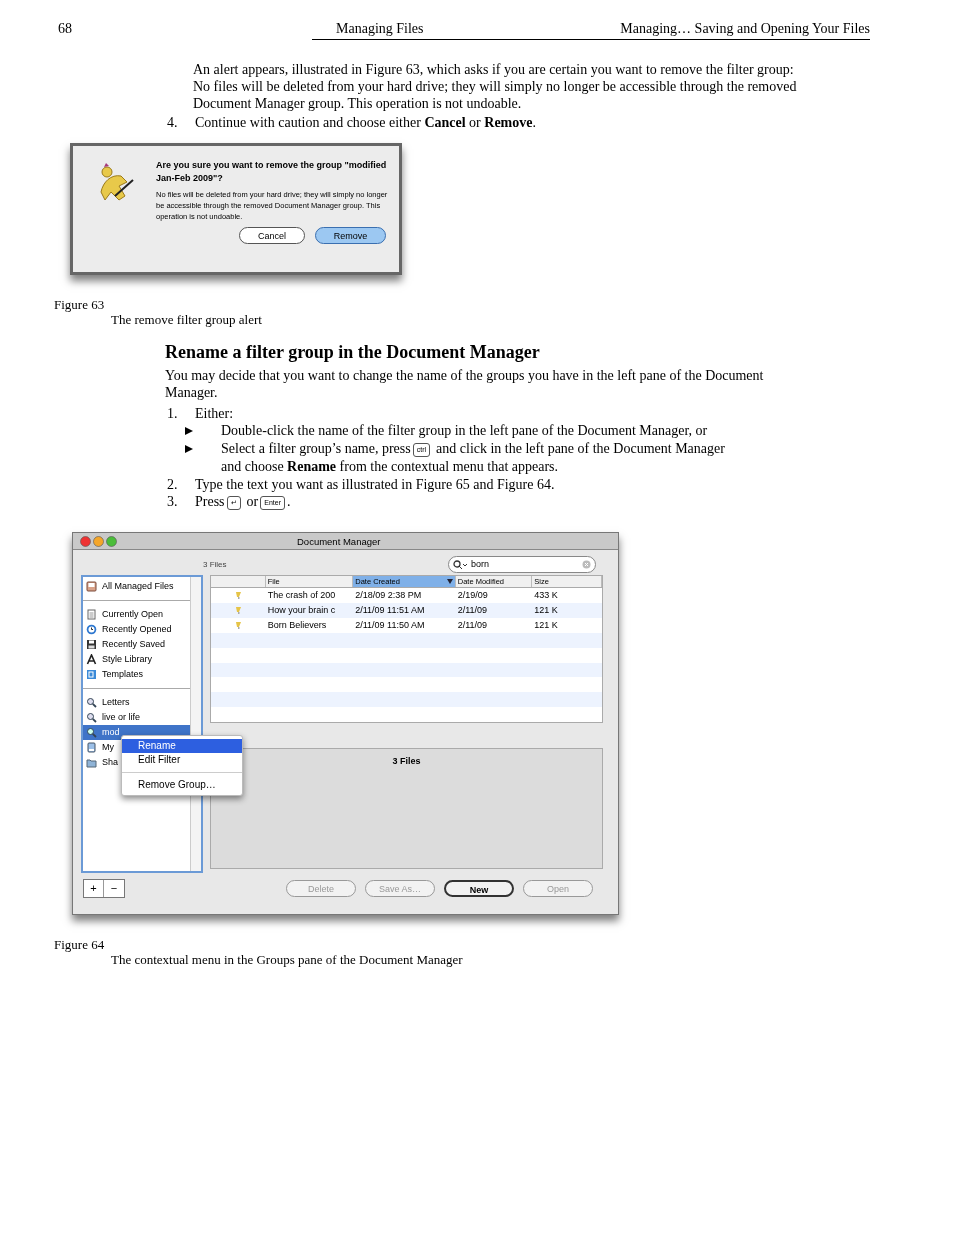 Image resolution: width=954 pixels, height=1235 pixels. I want to click on table-cell-text: 2/18/09 2:38 PM, so click(388, 595).